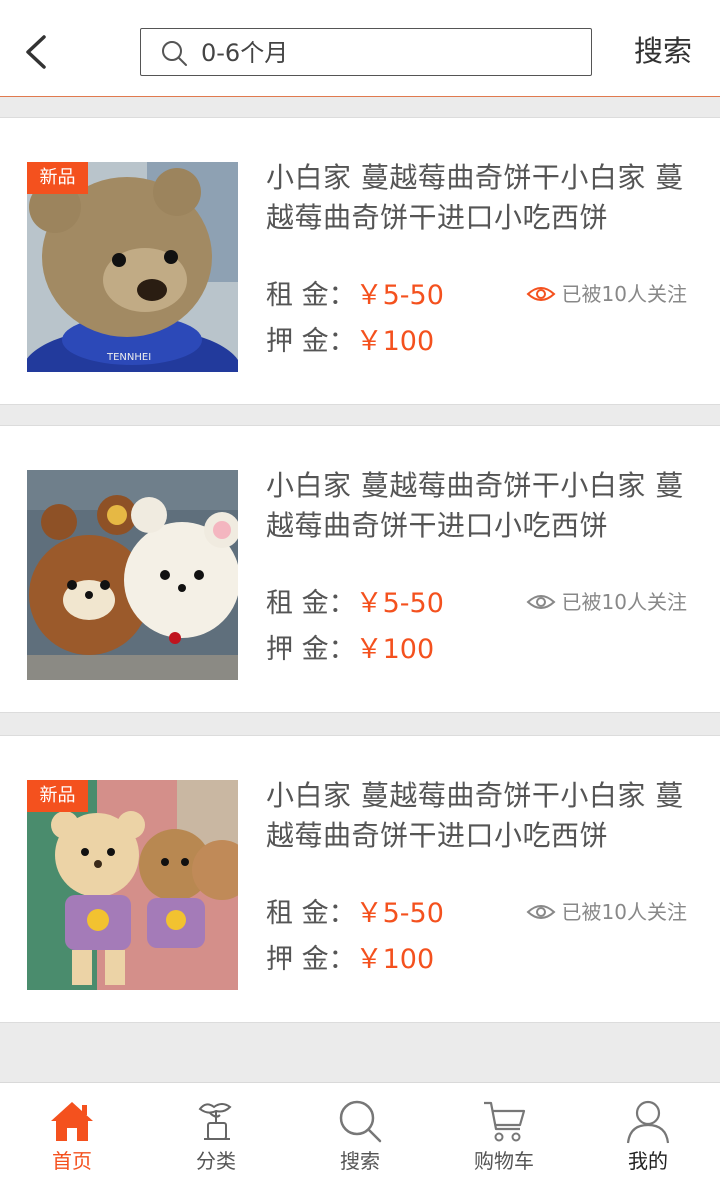 Image resolution: width=720 pixels, height=1184 pixels. Describe the element at coordinates (215, 1121) in the screenshot. I see `category-icon` at that location.